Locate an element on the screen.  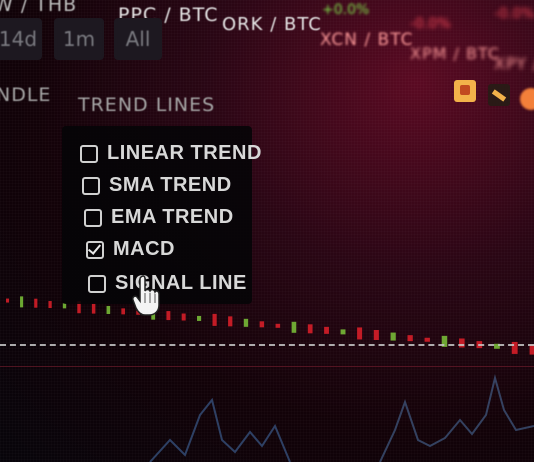
option-ema-trend: EMA TREND is located at coordinates (159, 217).